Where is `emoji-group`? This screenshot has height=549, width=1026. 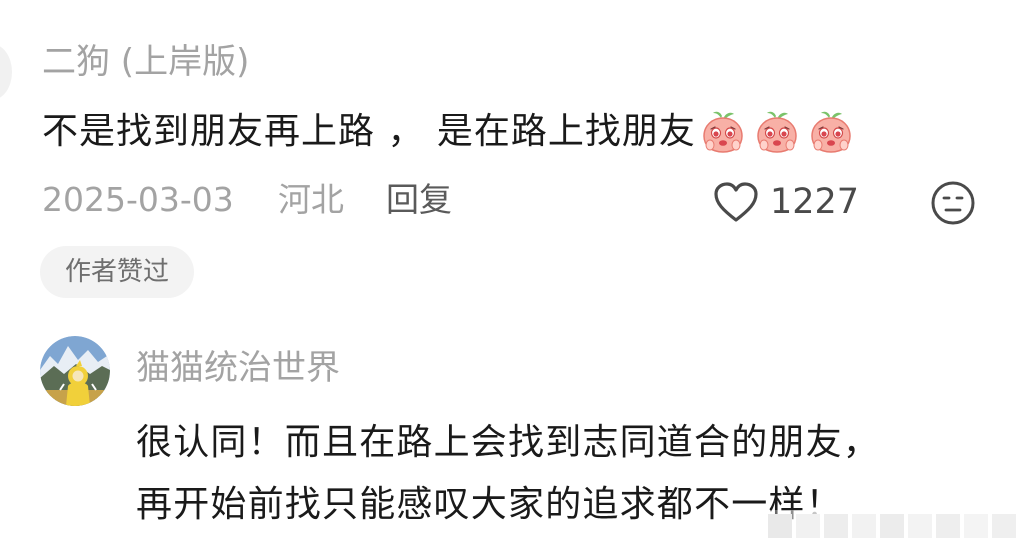 emoji-group is located at coordinates (777, 132).